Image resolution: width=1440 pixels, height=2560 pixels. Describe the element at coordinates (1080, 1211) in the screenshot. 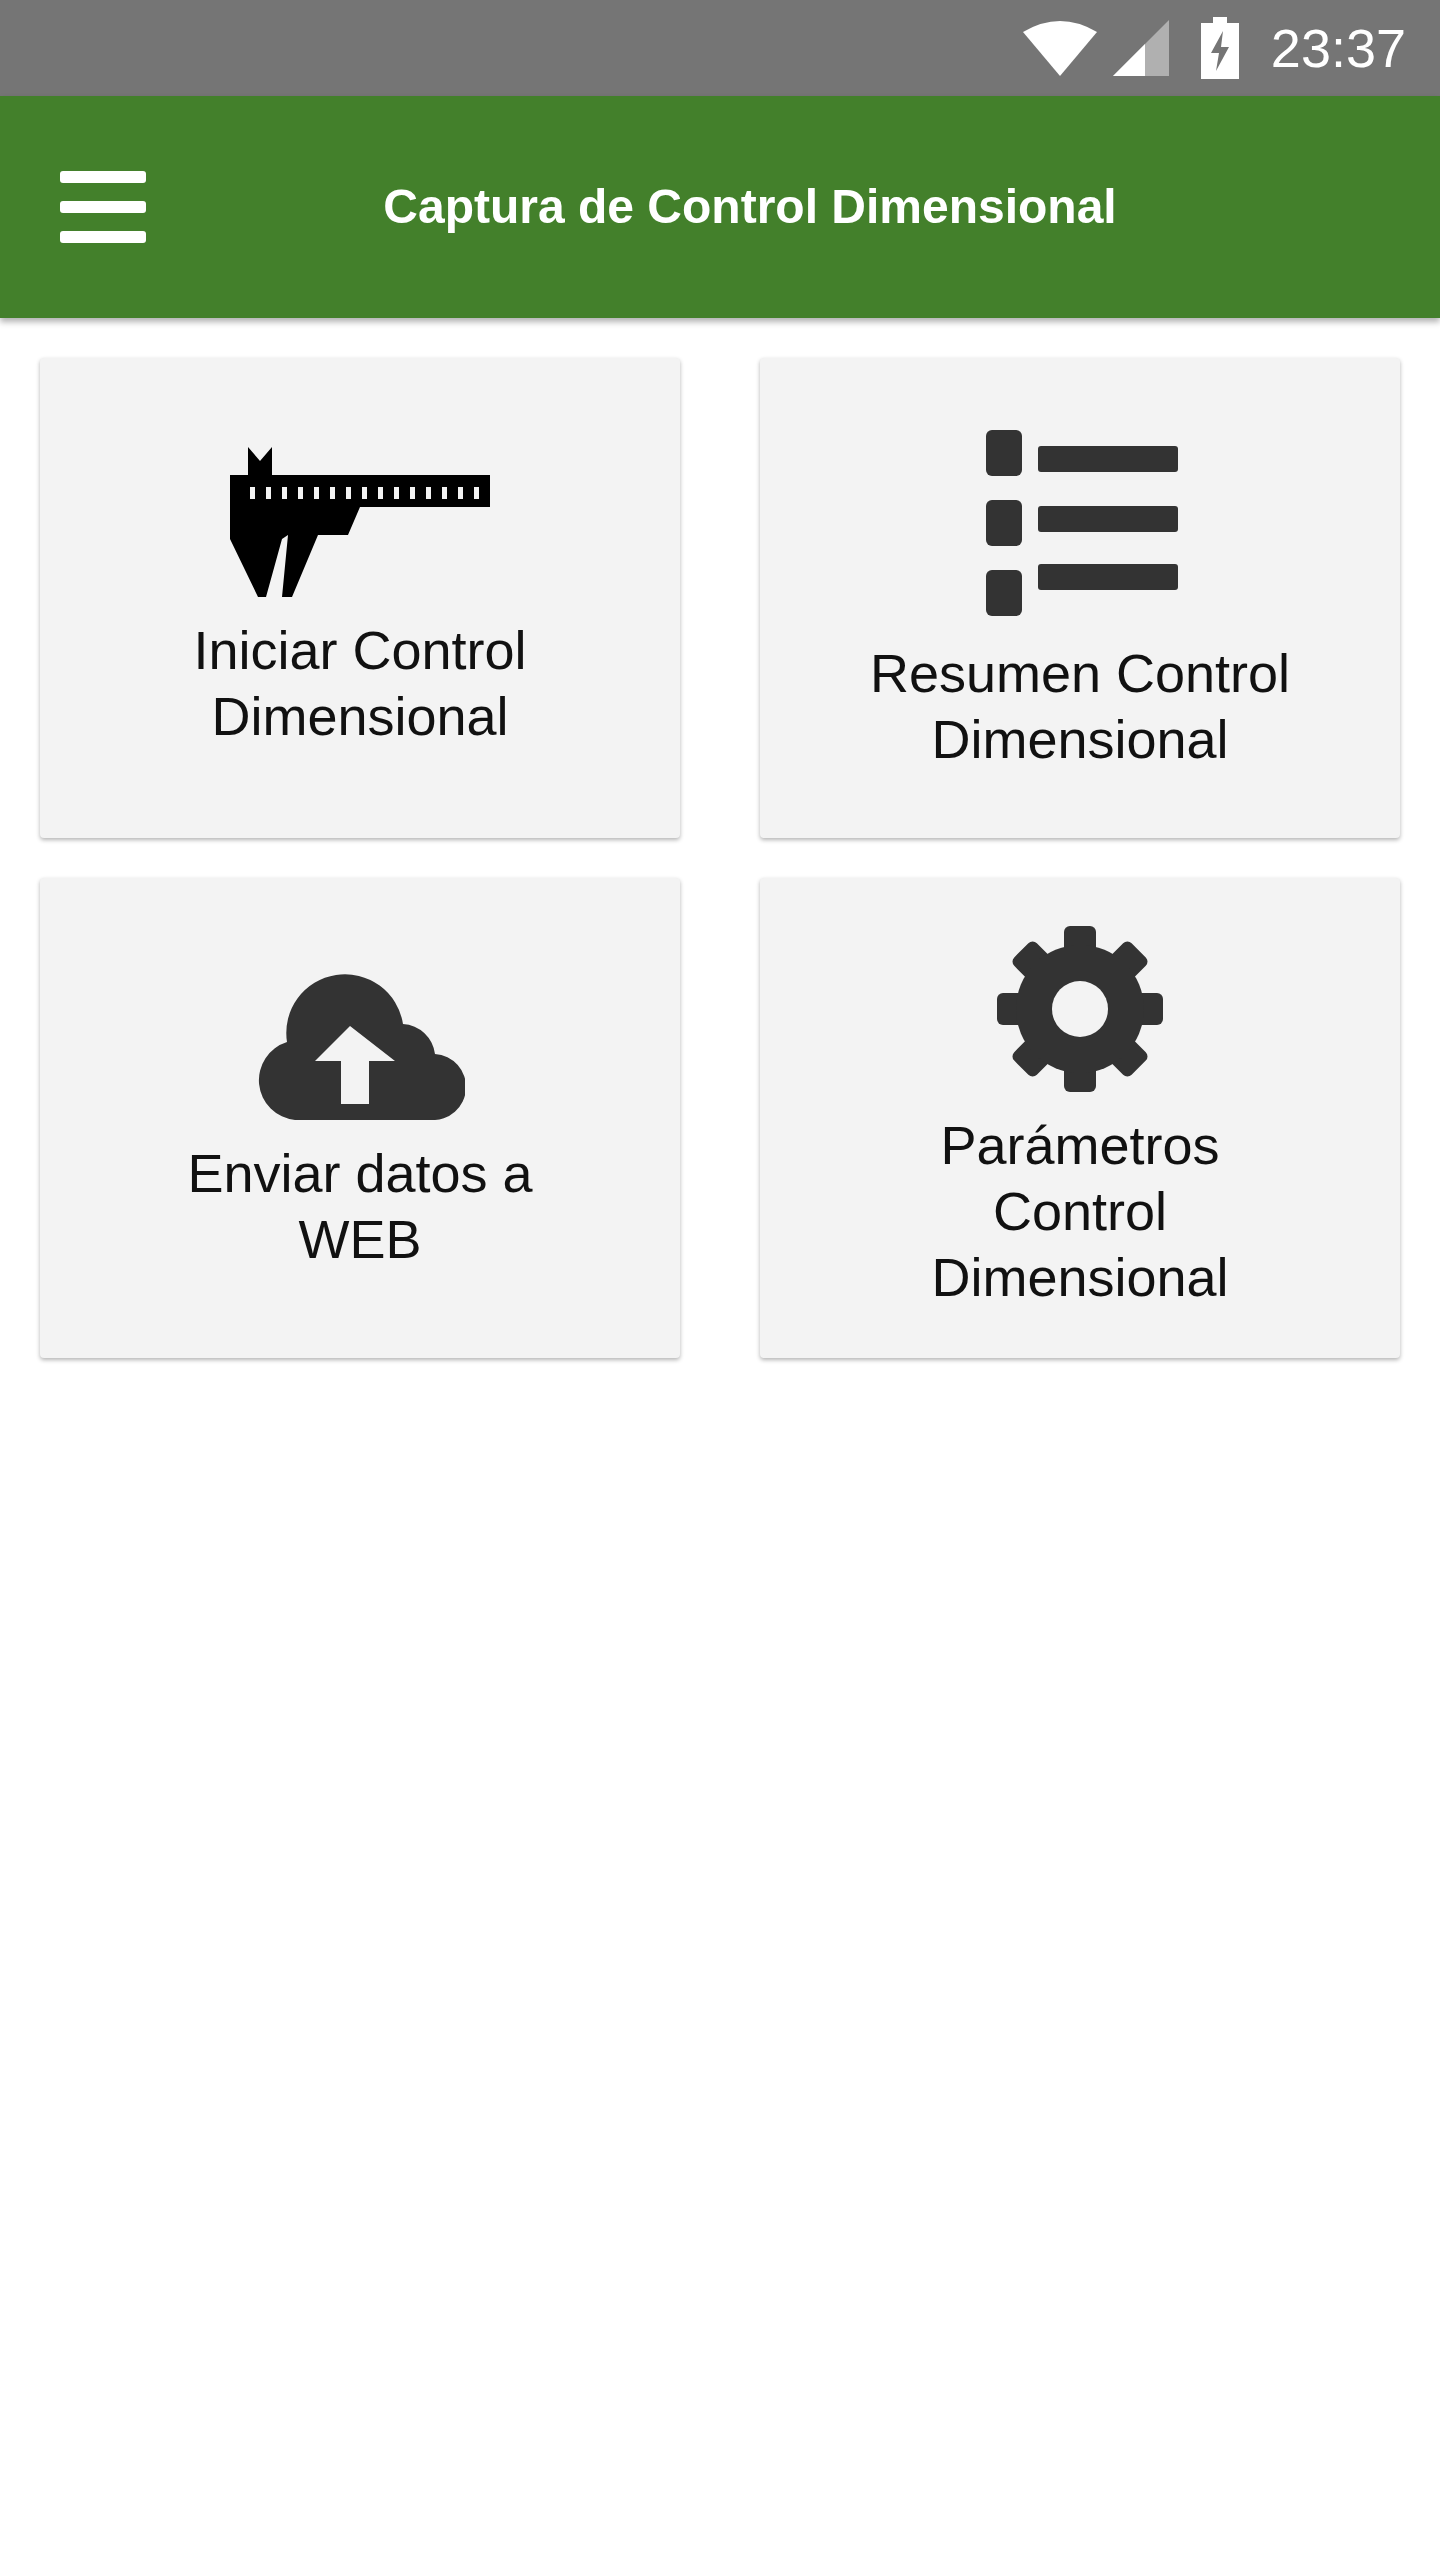

I see `tile-label: Parámetros Control Dimensional` at that location.